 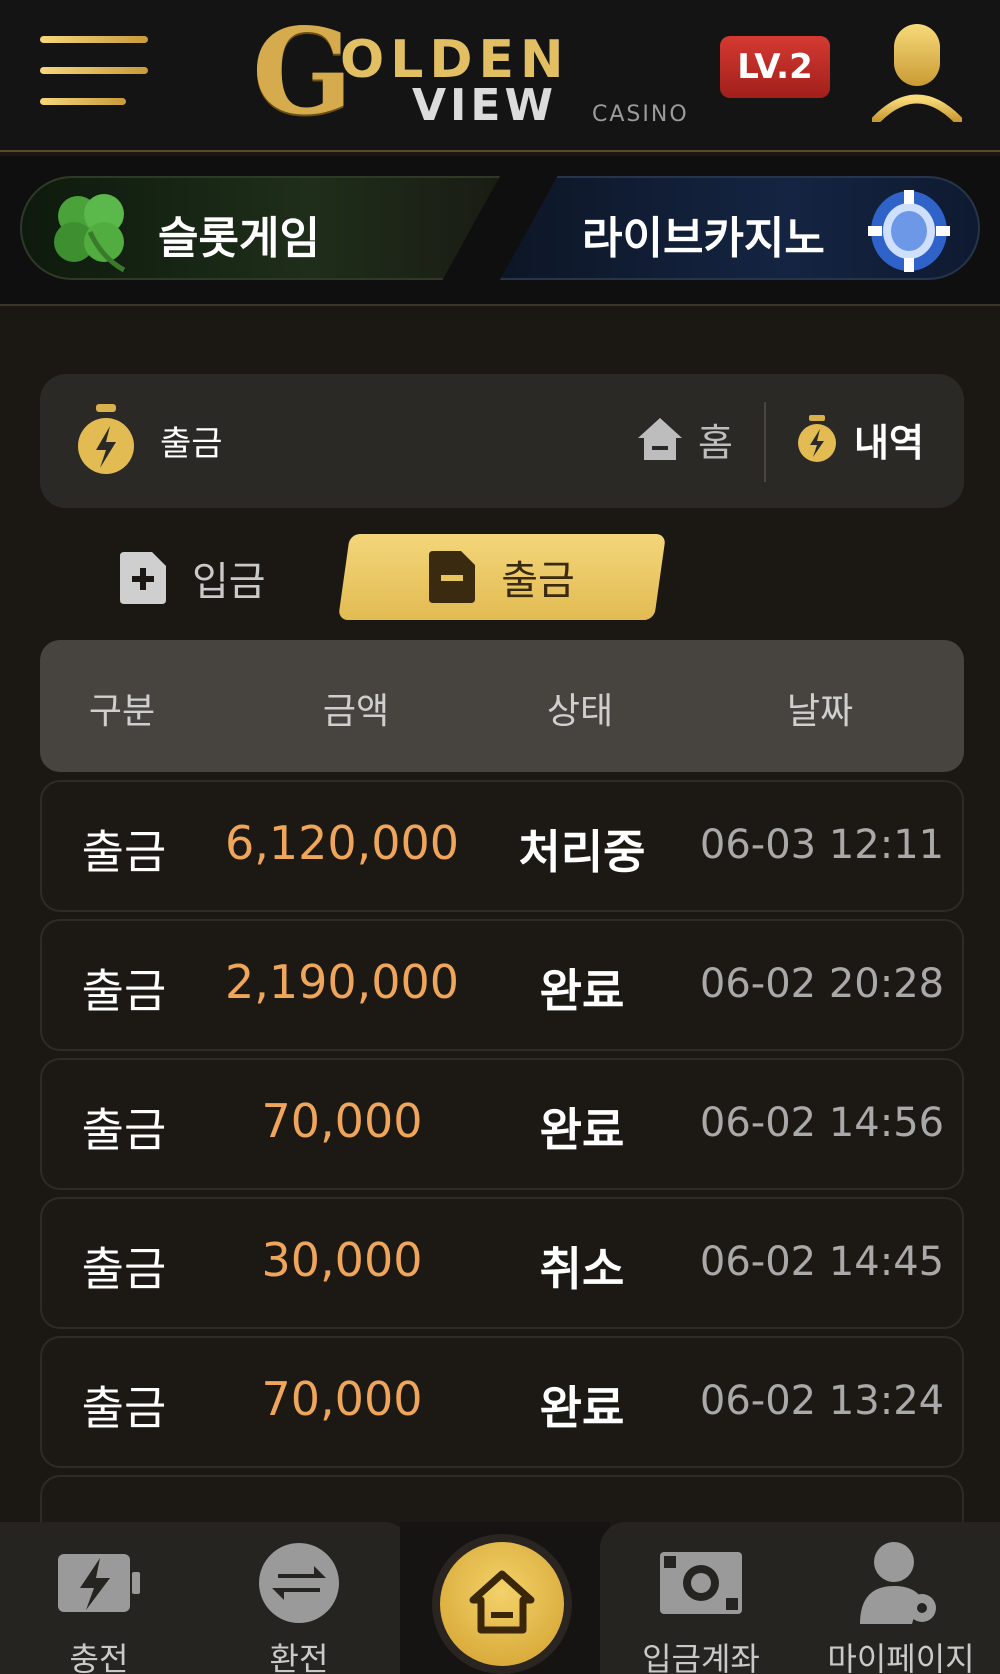 I want to click on bottom-navigation: 충전 환전 입금계좌 마이페이지, so click(x=500, y=1598).